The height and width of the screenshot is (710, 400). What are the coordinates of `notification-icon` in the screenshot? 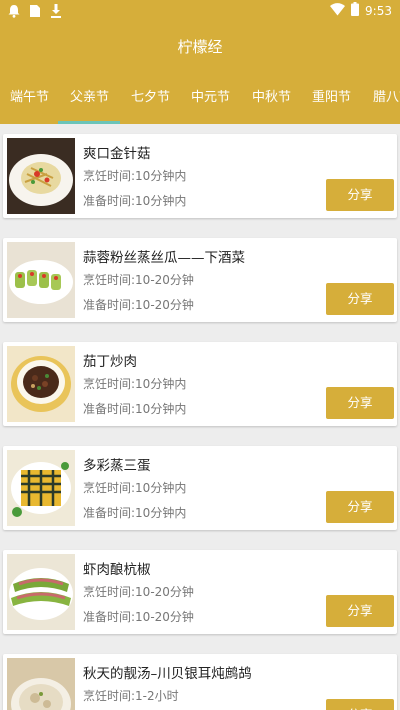 It's located at (14, 12).